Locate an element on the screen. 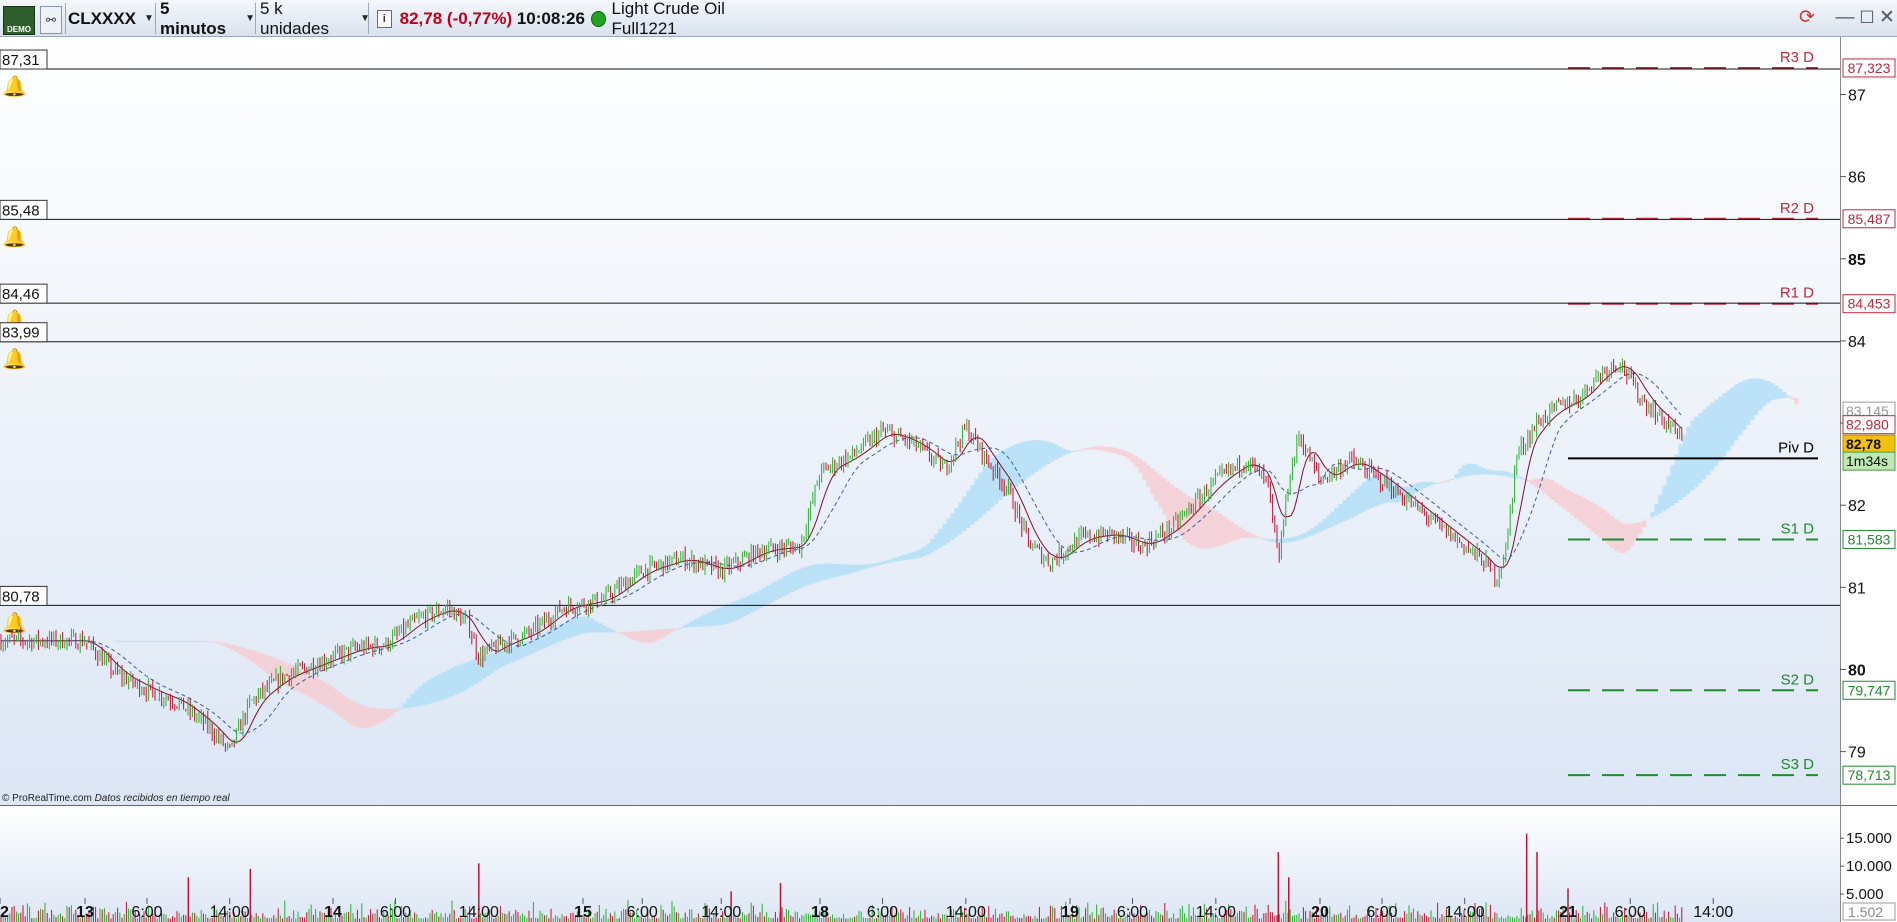  refresh-icon: ⟳ is located at coordinates (1807, 18).